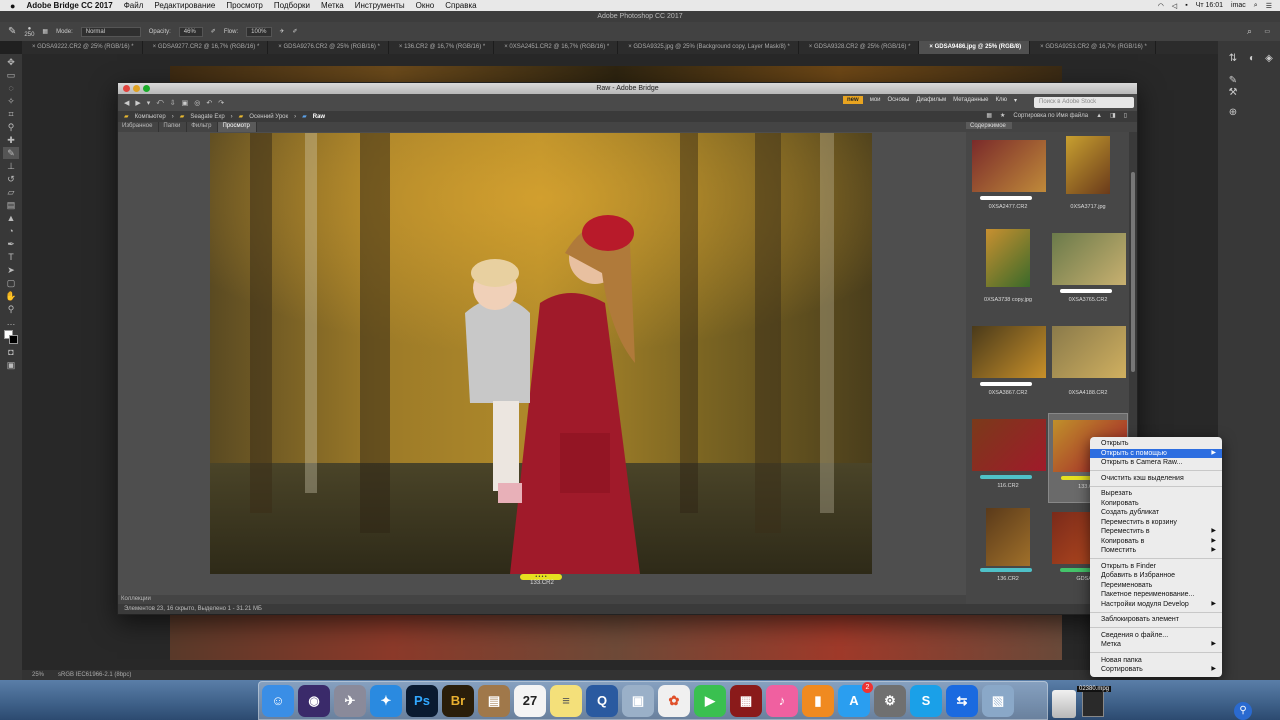 Image resolution: width=1280 pixels, height=720 pixels. Describe the element at coordinates (1209, 5) in the screenshot. I see `clock: Чт 16:01` at that location.